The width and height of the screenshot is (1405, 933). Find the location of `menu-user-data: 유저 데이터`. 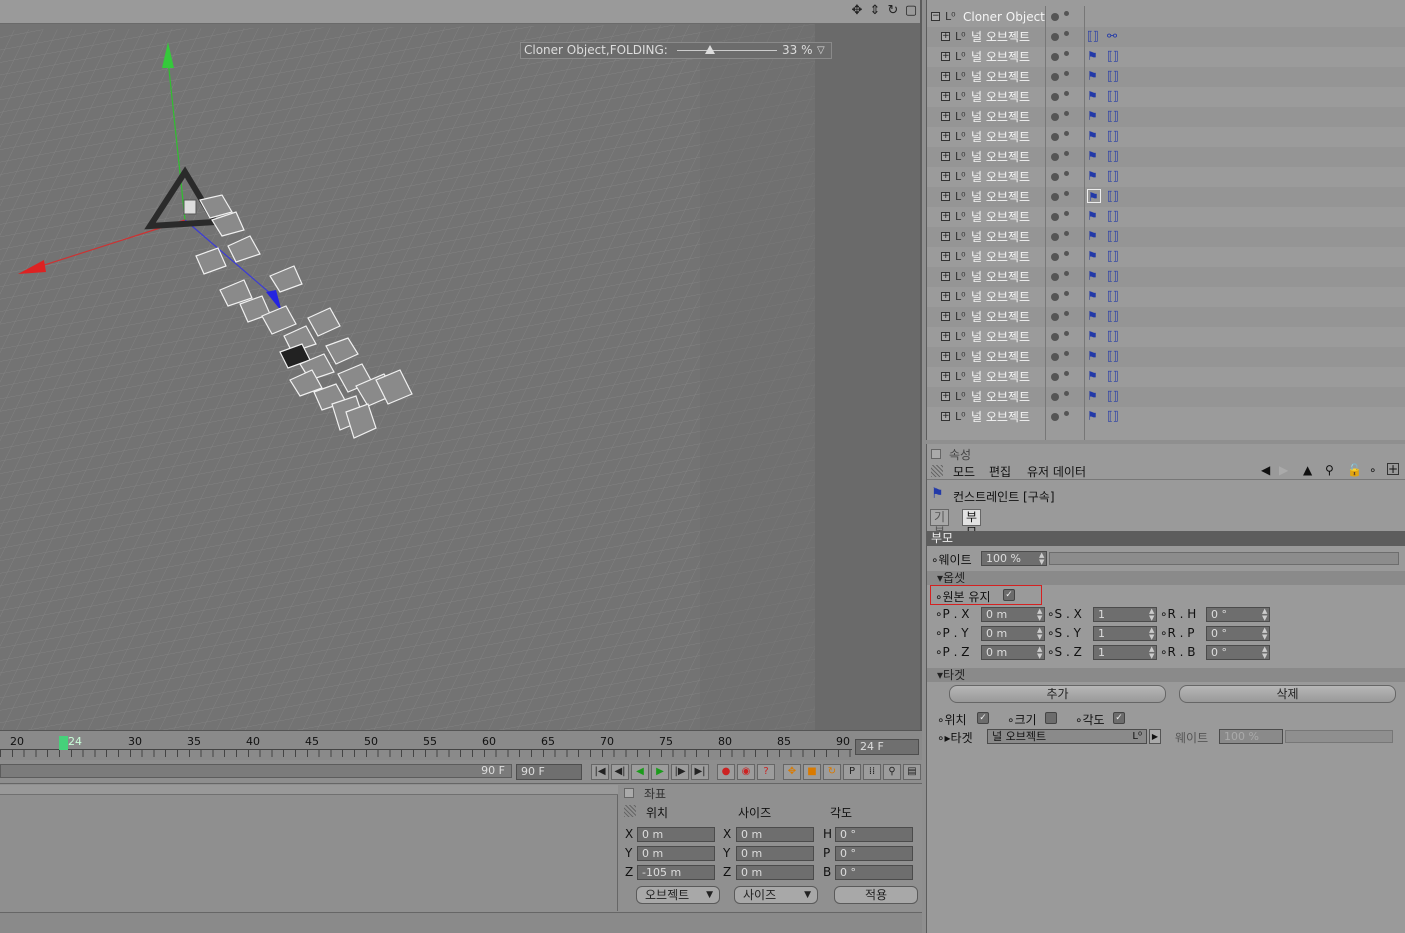

menu-user-data: 유저 데이터 is located at coordinates (1056, 471).